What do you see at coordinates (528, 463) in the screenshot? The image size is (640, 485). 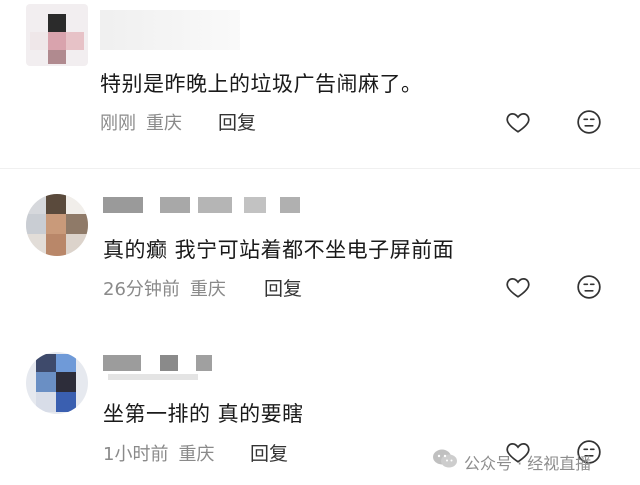 I see `watermark-text: 公众号 · 经视直播` at bounding box center [528, 463].